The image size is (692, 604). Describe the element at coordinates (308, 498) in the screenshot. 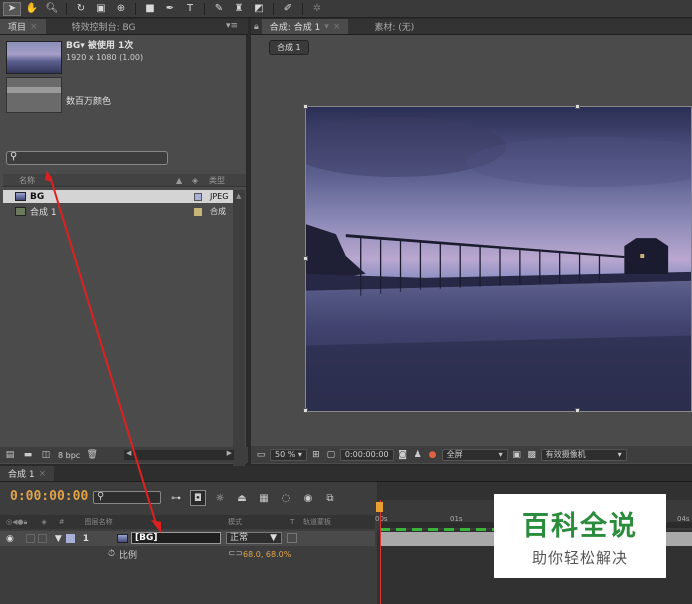

I see `graph-editor-icon: ◉` at that location.